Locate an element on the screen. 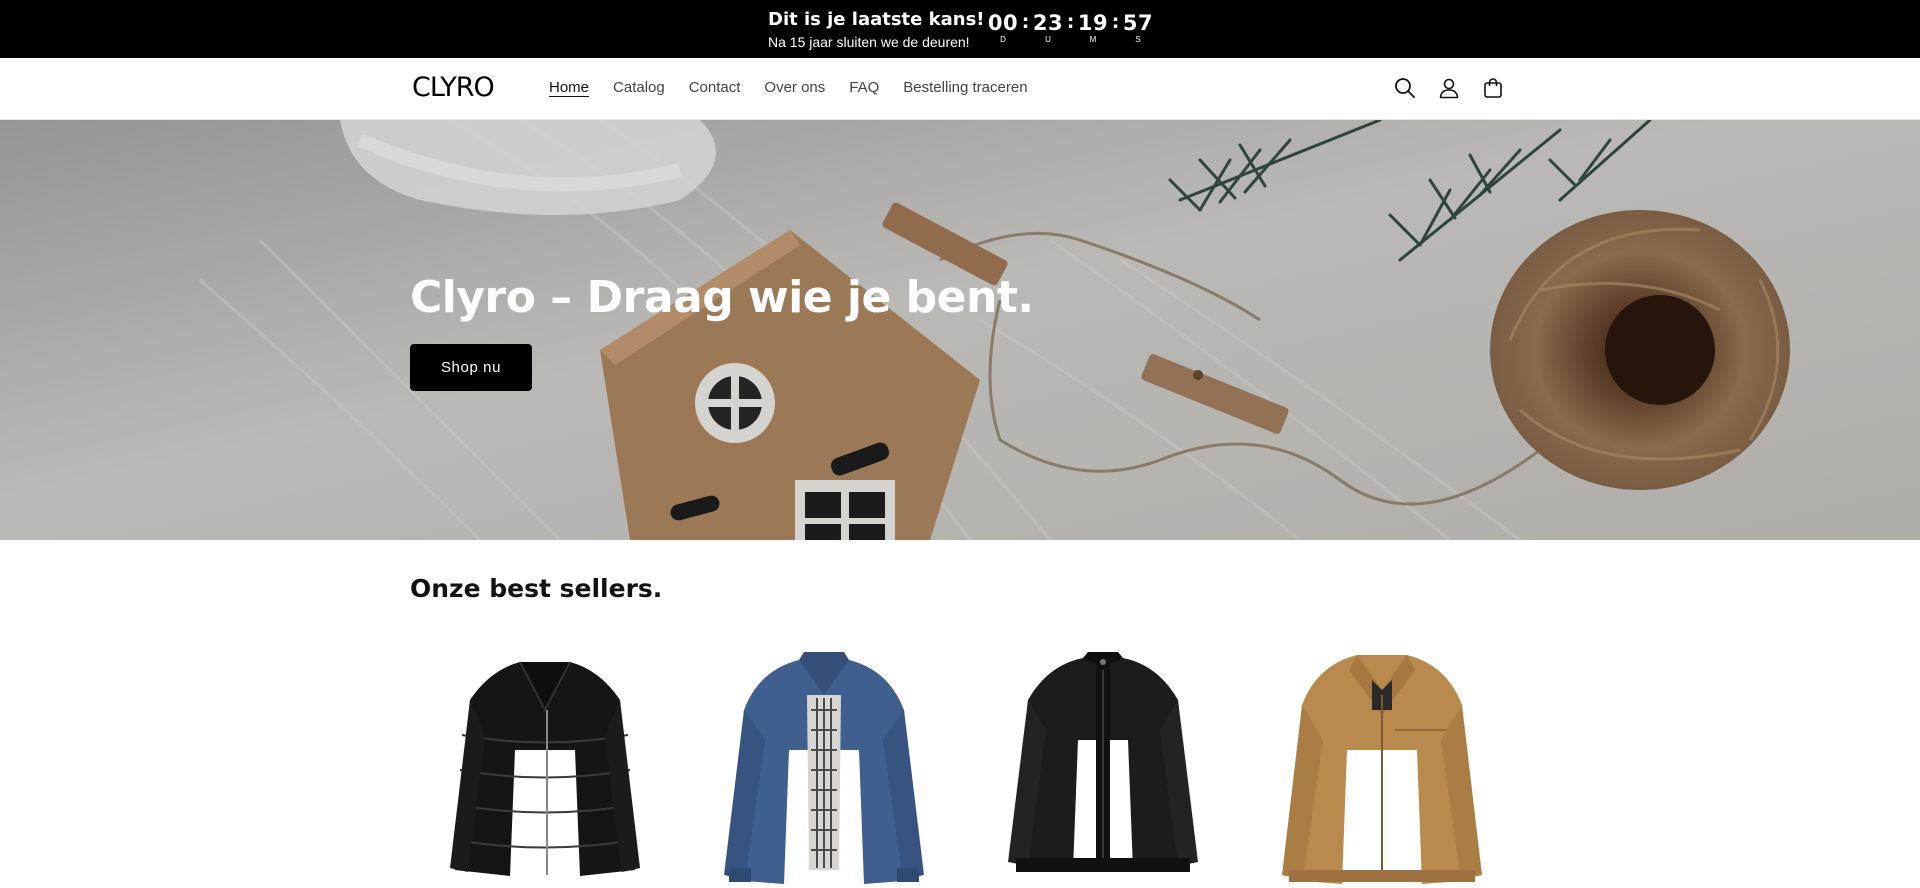 This screenshot has width=1920, height=888. black-bomber-jacket-image is located at coordinates (1103, 762).